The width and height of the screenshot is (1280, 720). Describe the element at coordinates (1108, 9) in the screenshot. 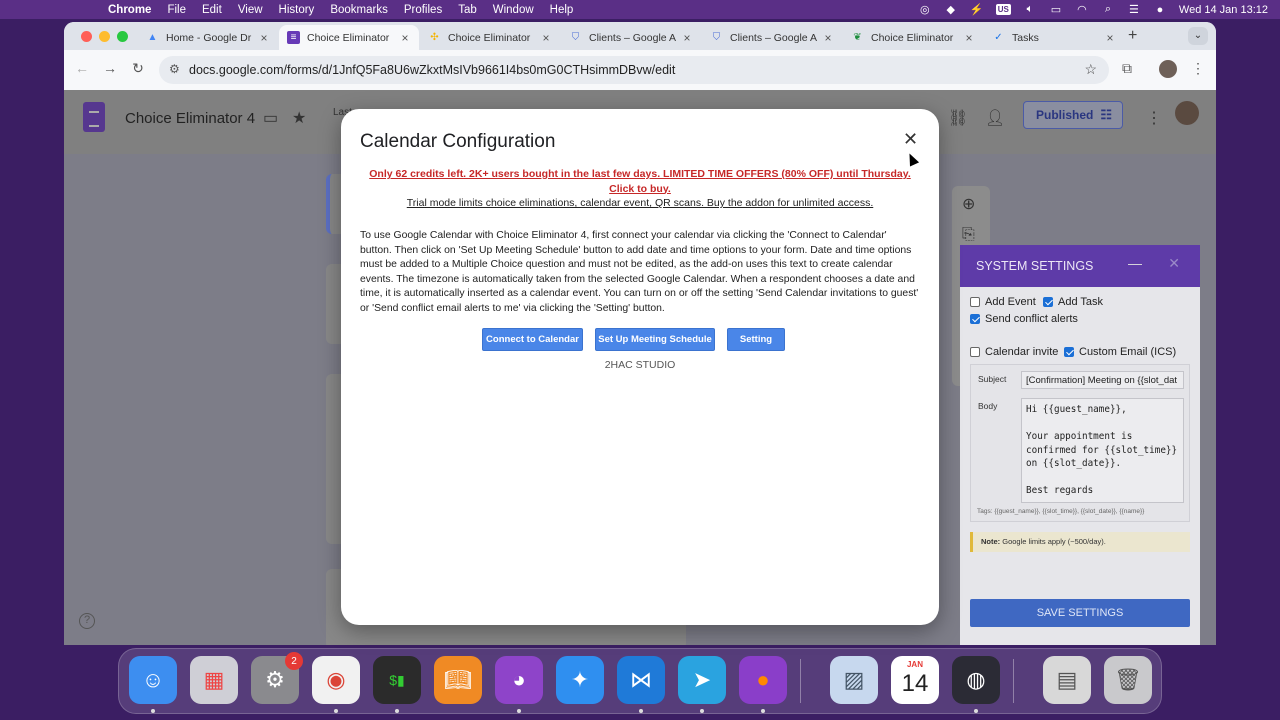

I see `search-icon: ⌕` at that location.